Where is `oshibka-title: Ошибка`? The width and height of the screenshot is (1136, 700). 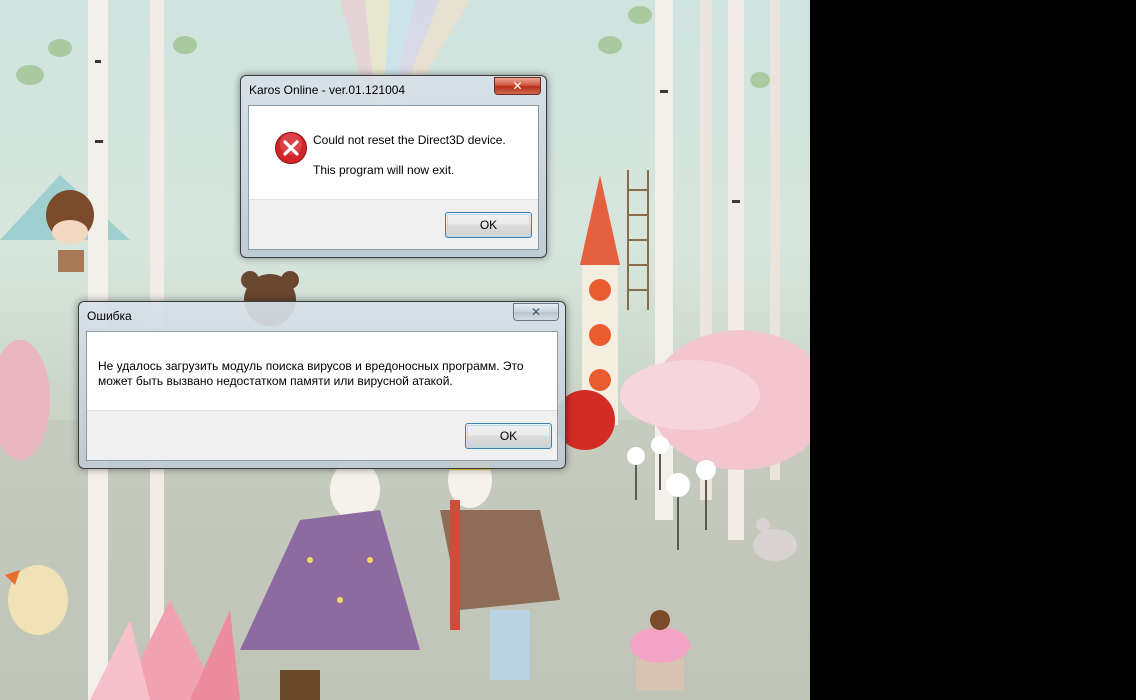 oshibka-title: Ошибка is located at coordinates (109, 316).